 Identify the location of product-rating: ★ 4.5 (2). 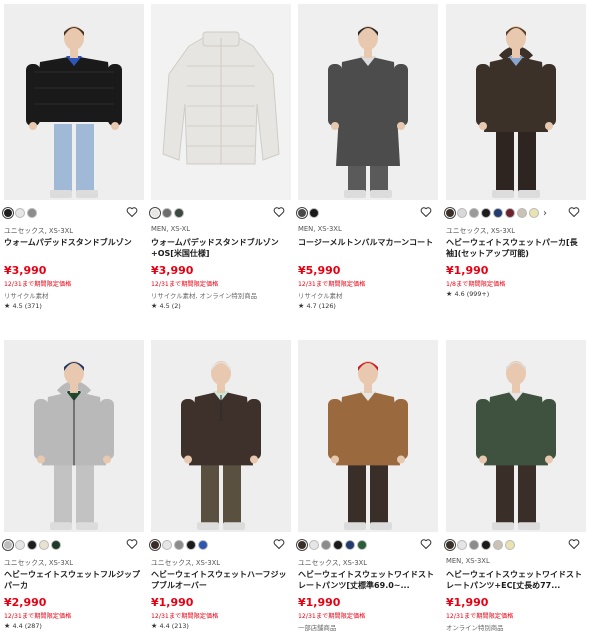
(221, 306).